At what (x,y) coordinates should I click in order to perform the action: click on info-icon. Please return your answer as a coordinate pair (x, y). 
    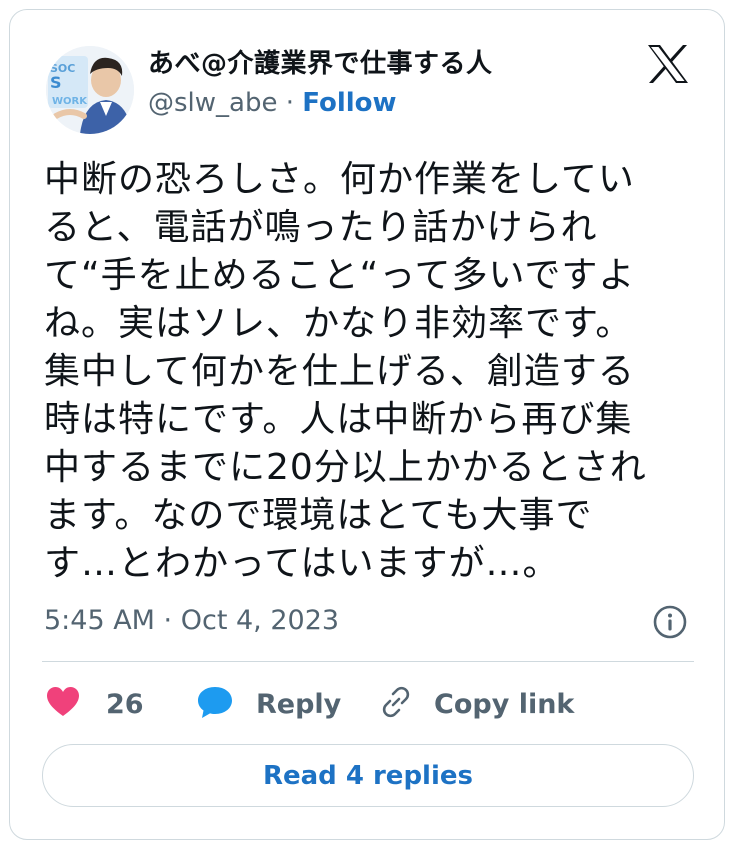
    Looking at the image, I should click on (670, 622).